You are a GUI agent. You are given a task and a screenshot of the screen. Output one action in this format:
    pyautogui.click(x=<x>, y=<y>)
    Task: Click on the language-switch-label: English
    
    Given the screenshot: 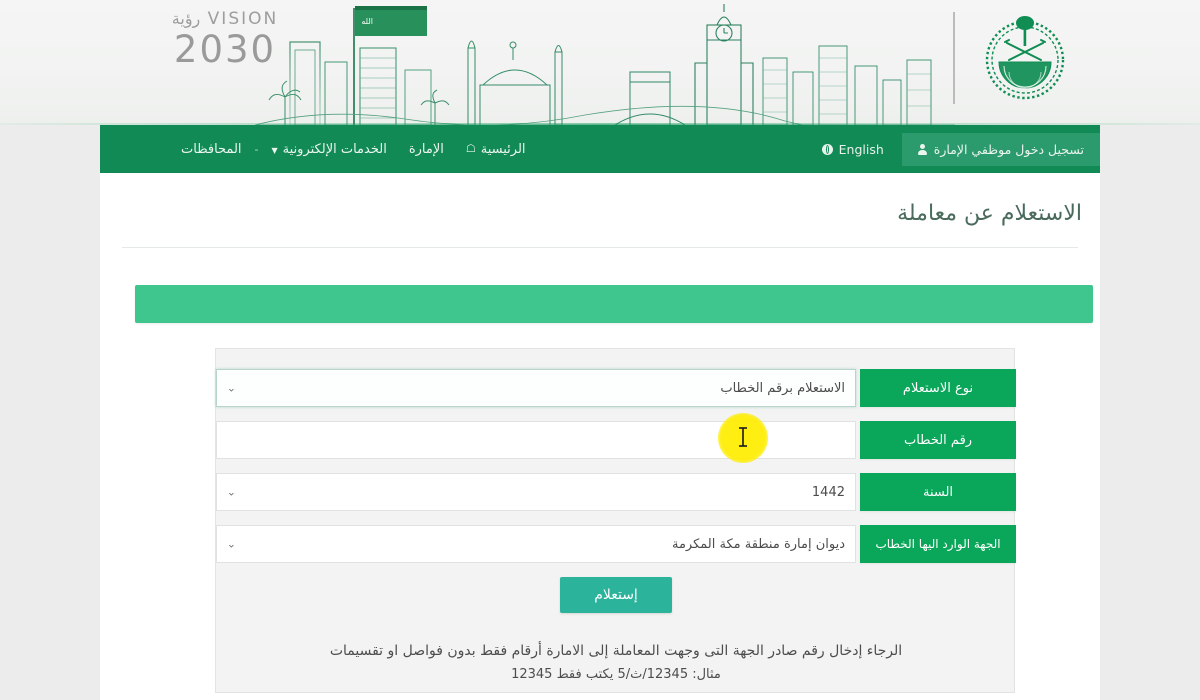 What is the action you would take?
    pyautogui.click(x=861, y=149)
    